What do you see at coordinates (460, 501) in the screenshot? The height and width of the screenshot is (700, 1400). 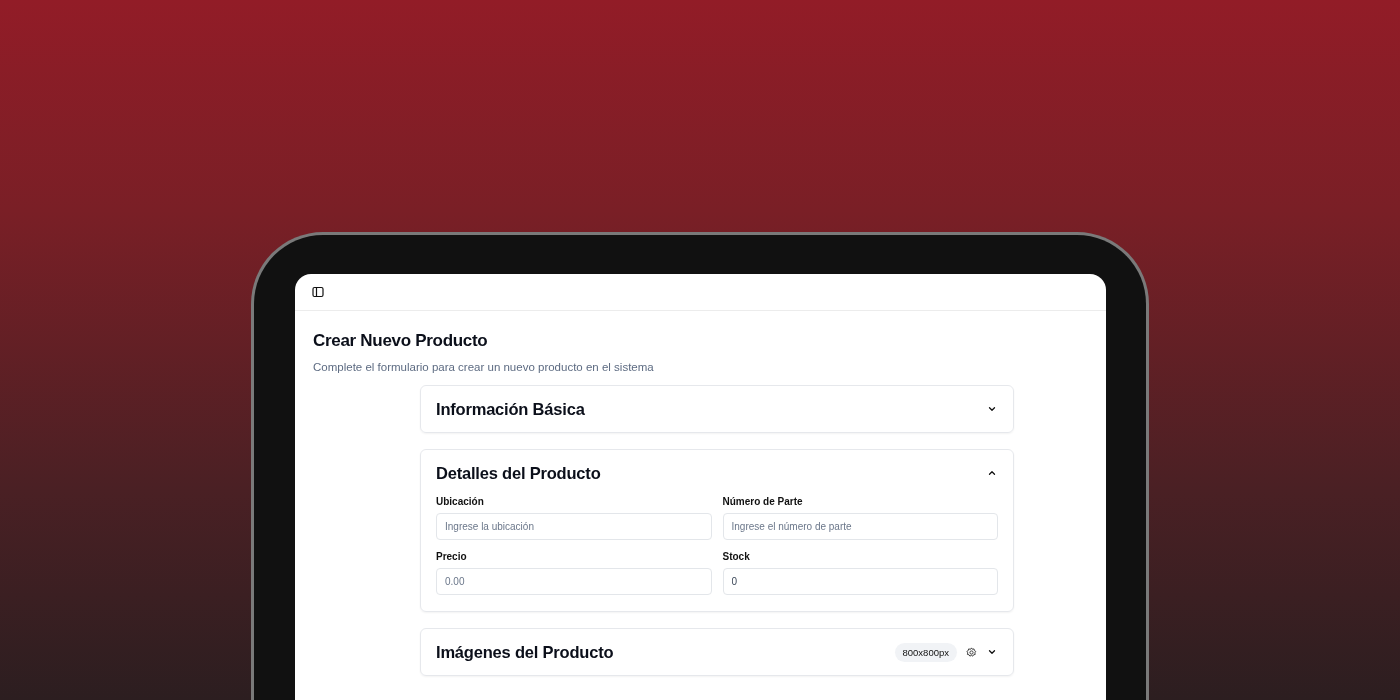 I see `field-label: Ubicación` at bounding box center [460, 501].